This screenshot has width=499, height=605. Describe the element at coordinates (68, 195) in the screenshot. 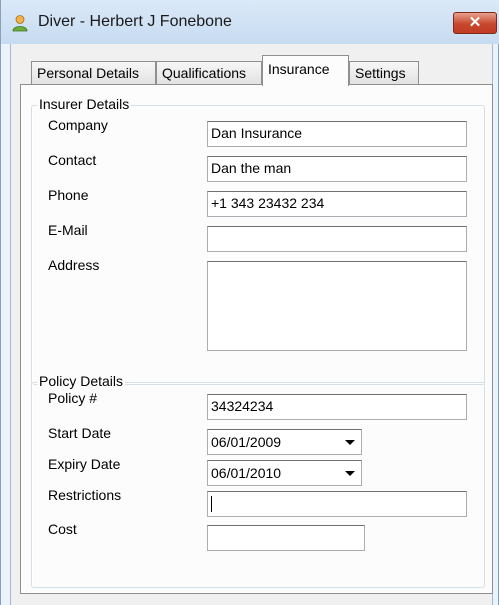

I see `phone-label: Phone` at that location.